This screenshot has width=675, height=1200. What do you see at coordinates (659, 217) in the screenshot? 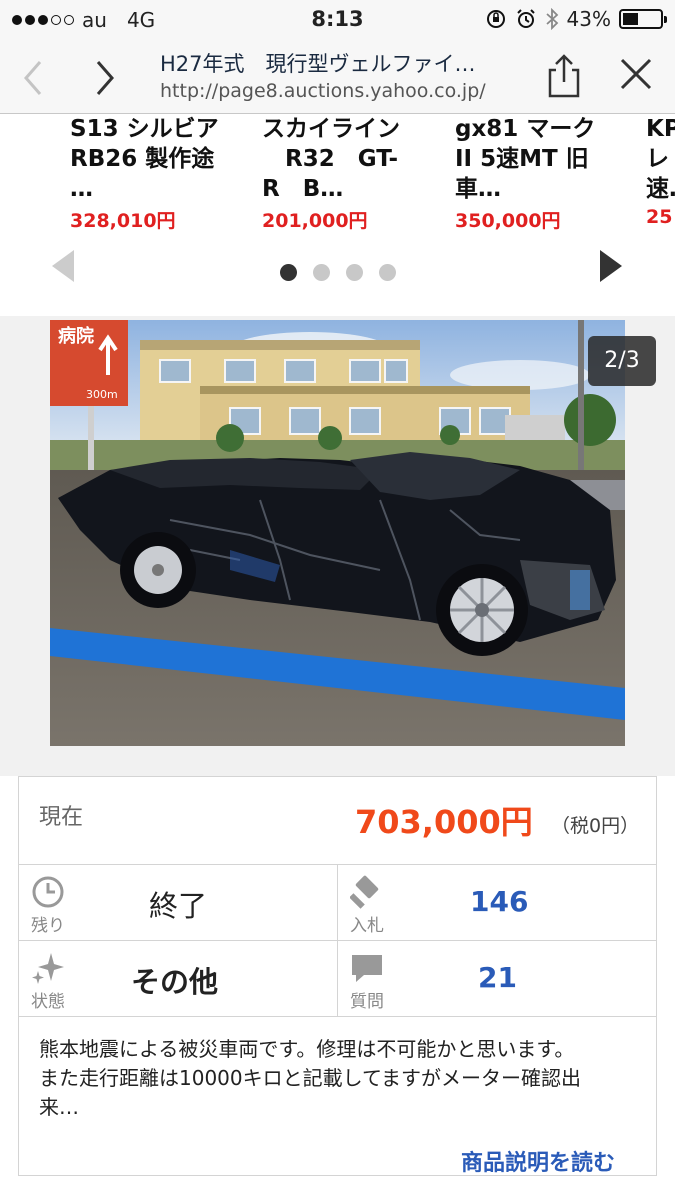
I see `carousel-item-price: 25` at bounding box center [659, 217].